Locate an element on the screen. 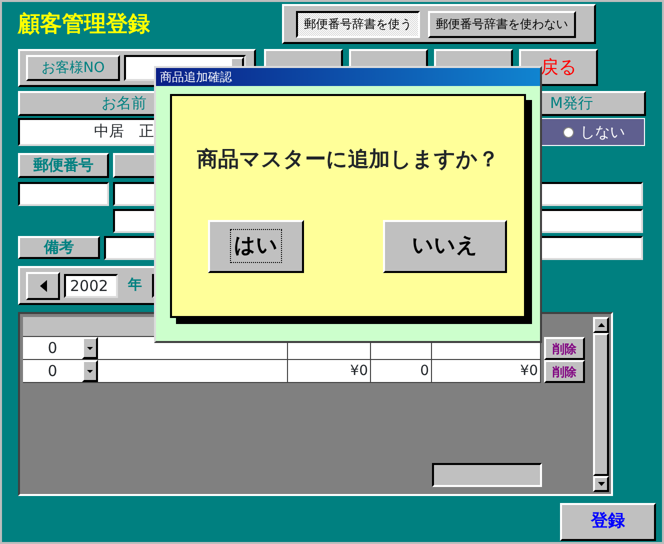 Image resolution: width=664 pixels, height=544 pixels. radio-label: しない is located at coordinates (602, 132).